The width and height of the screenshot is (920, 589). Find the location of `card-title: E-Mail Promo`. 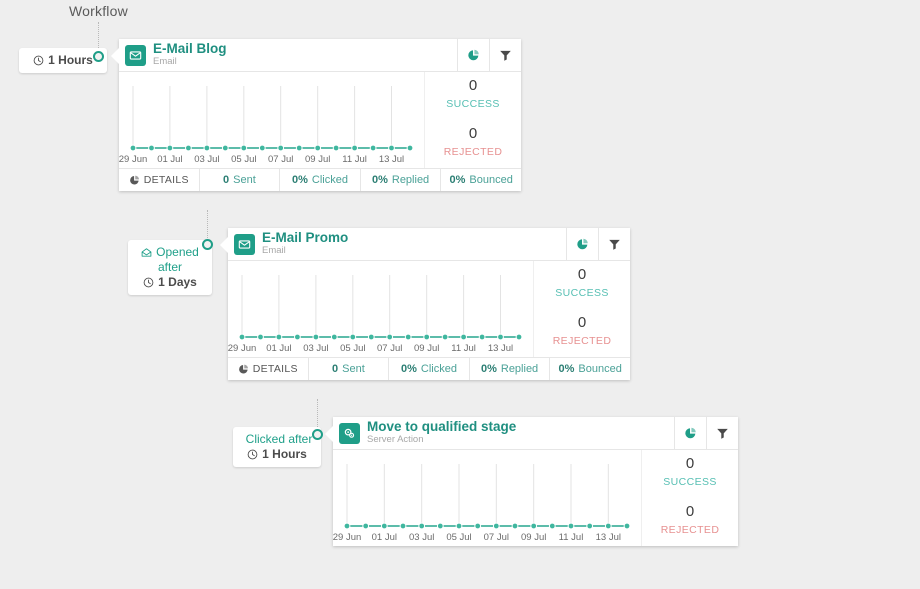

card-title: E-Mail Promo is located at coordinates (305, 238).